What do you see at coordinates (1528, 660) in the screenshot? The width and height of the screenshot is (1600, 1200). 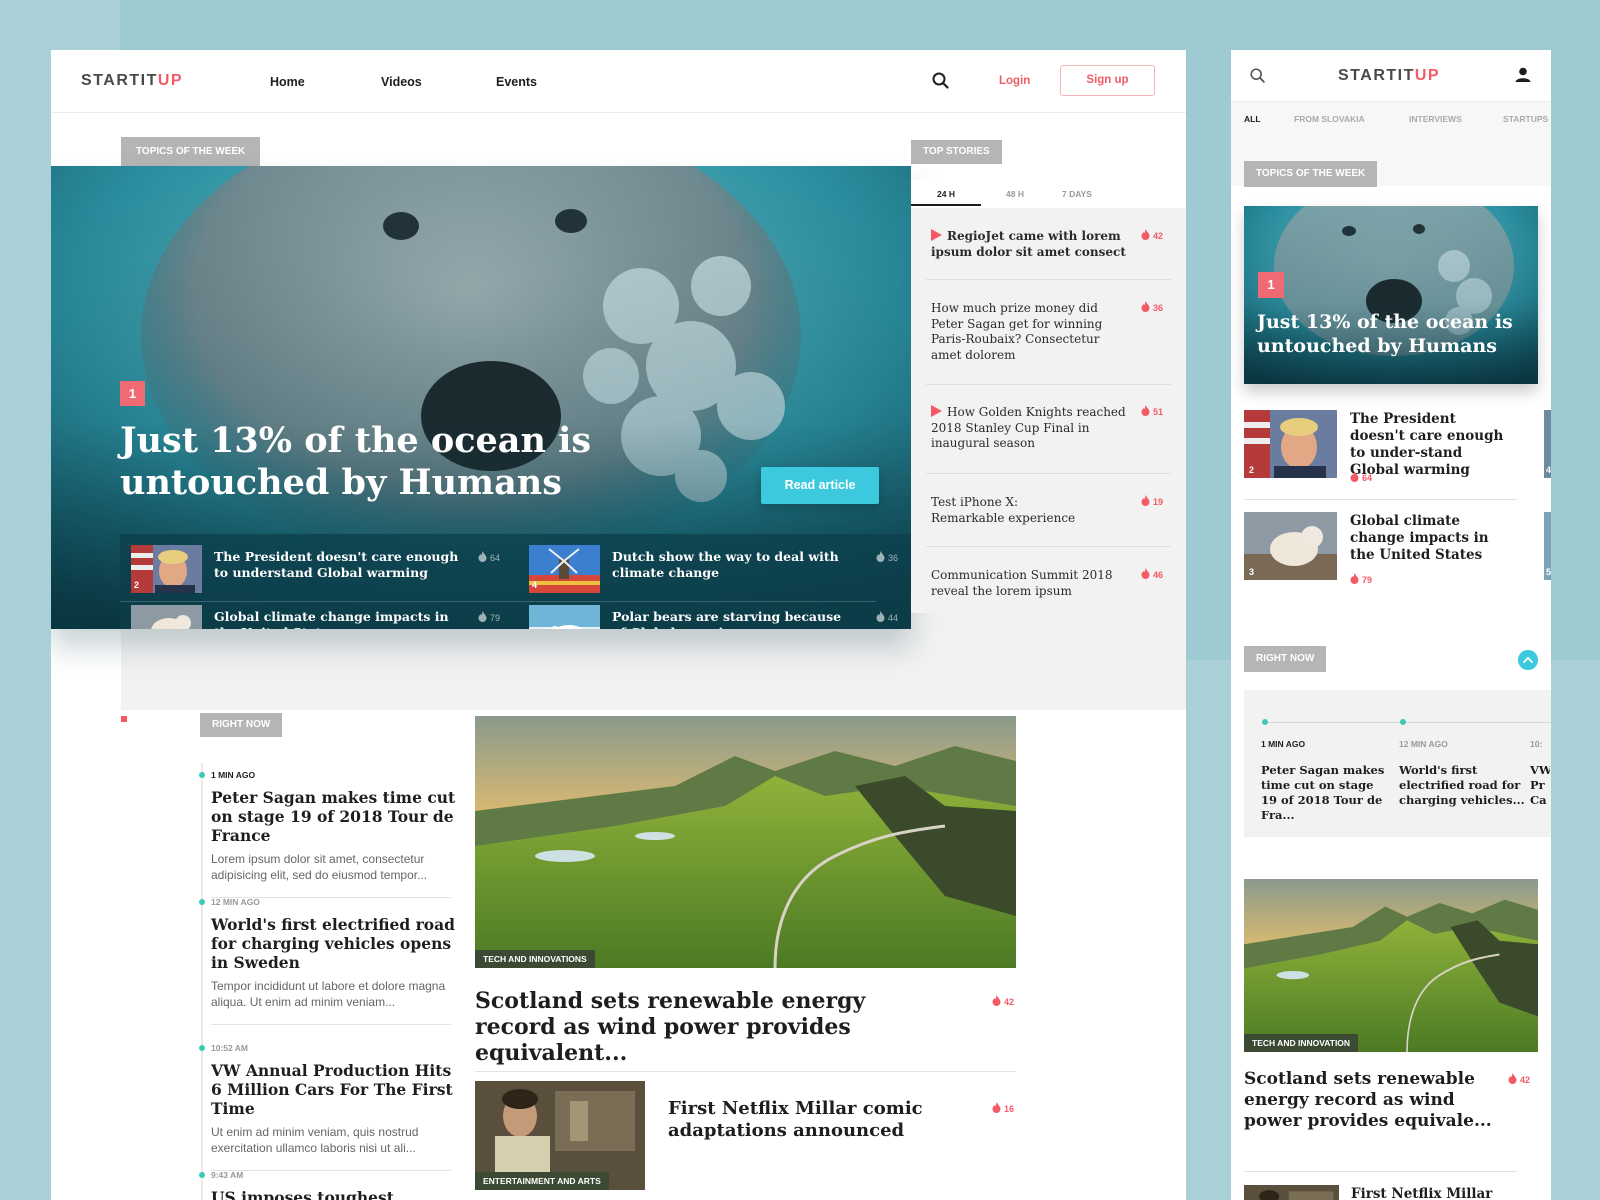 I see `collapse-chevron-icon` at bounding box center [1528, 660].